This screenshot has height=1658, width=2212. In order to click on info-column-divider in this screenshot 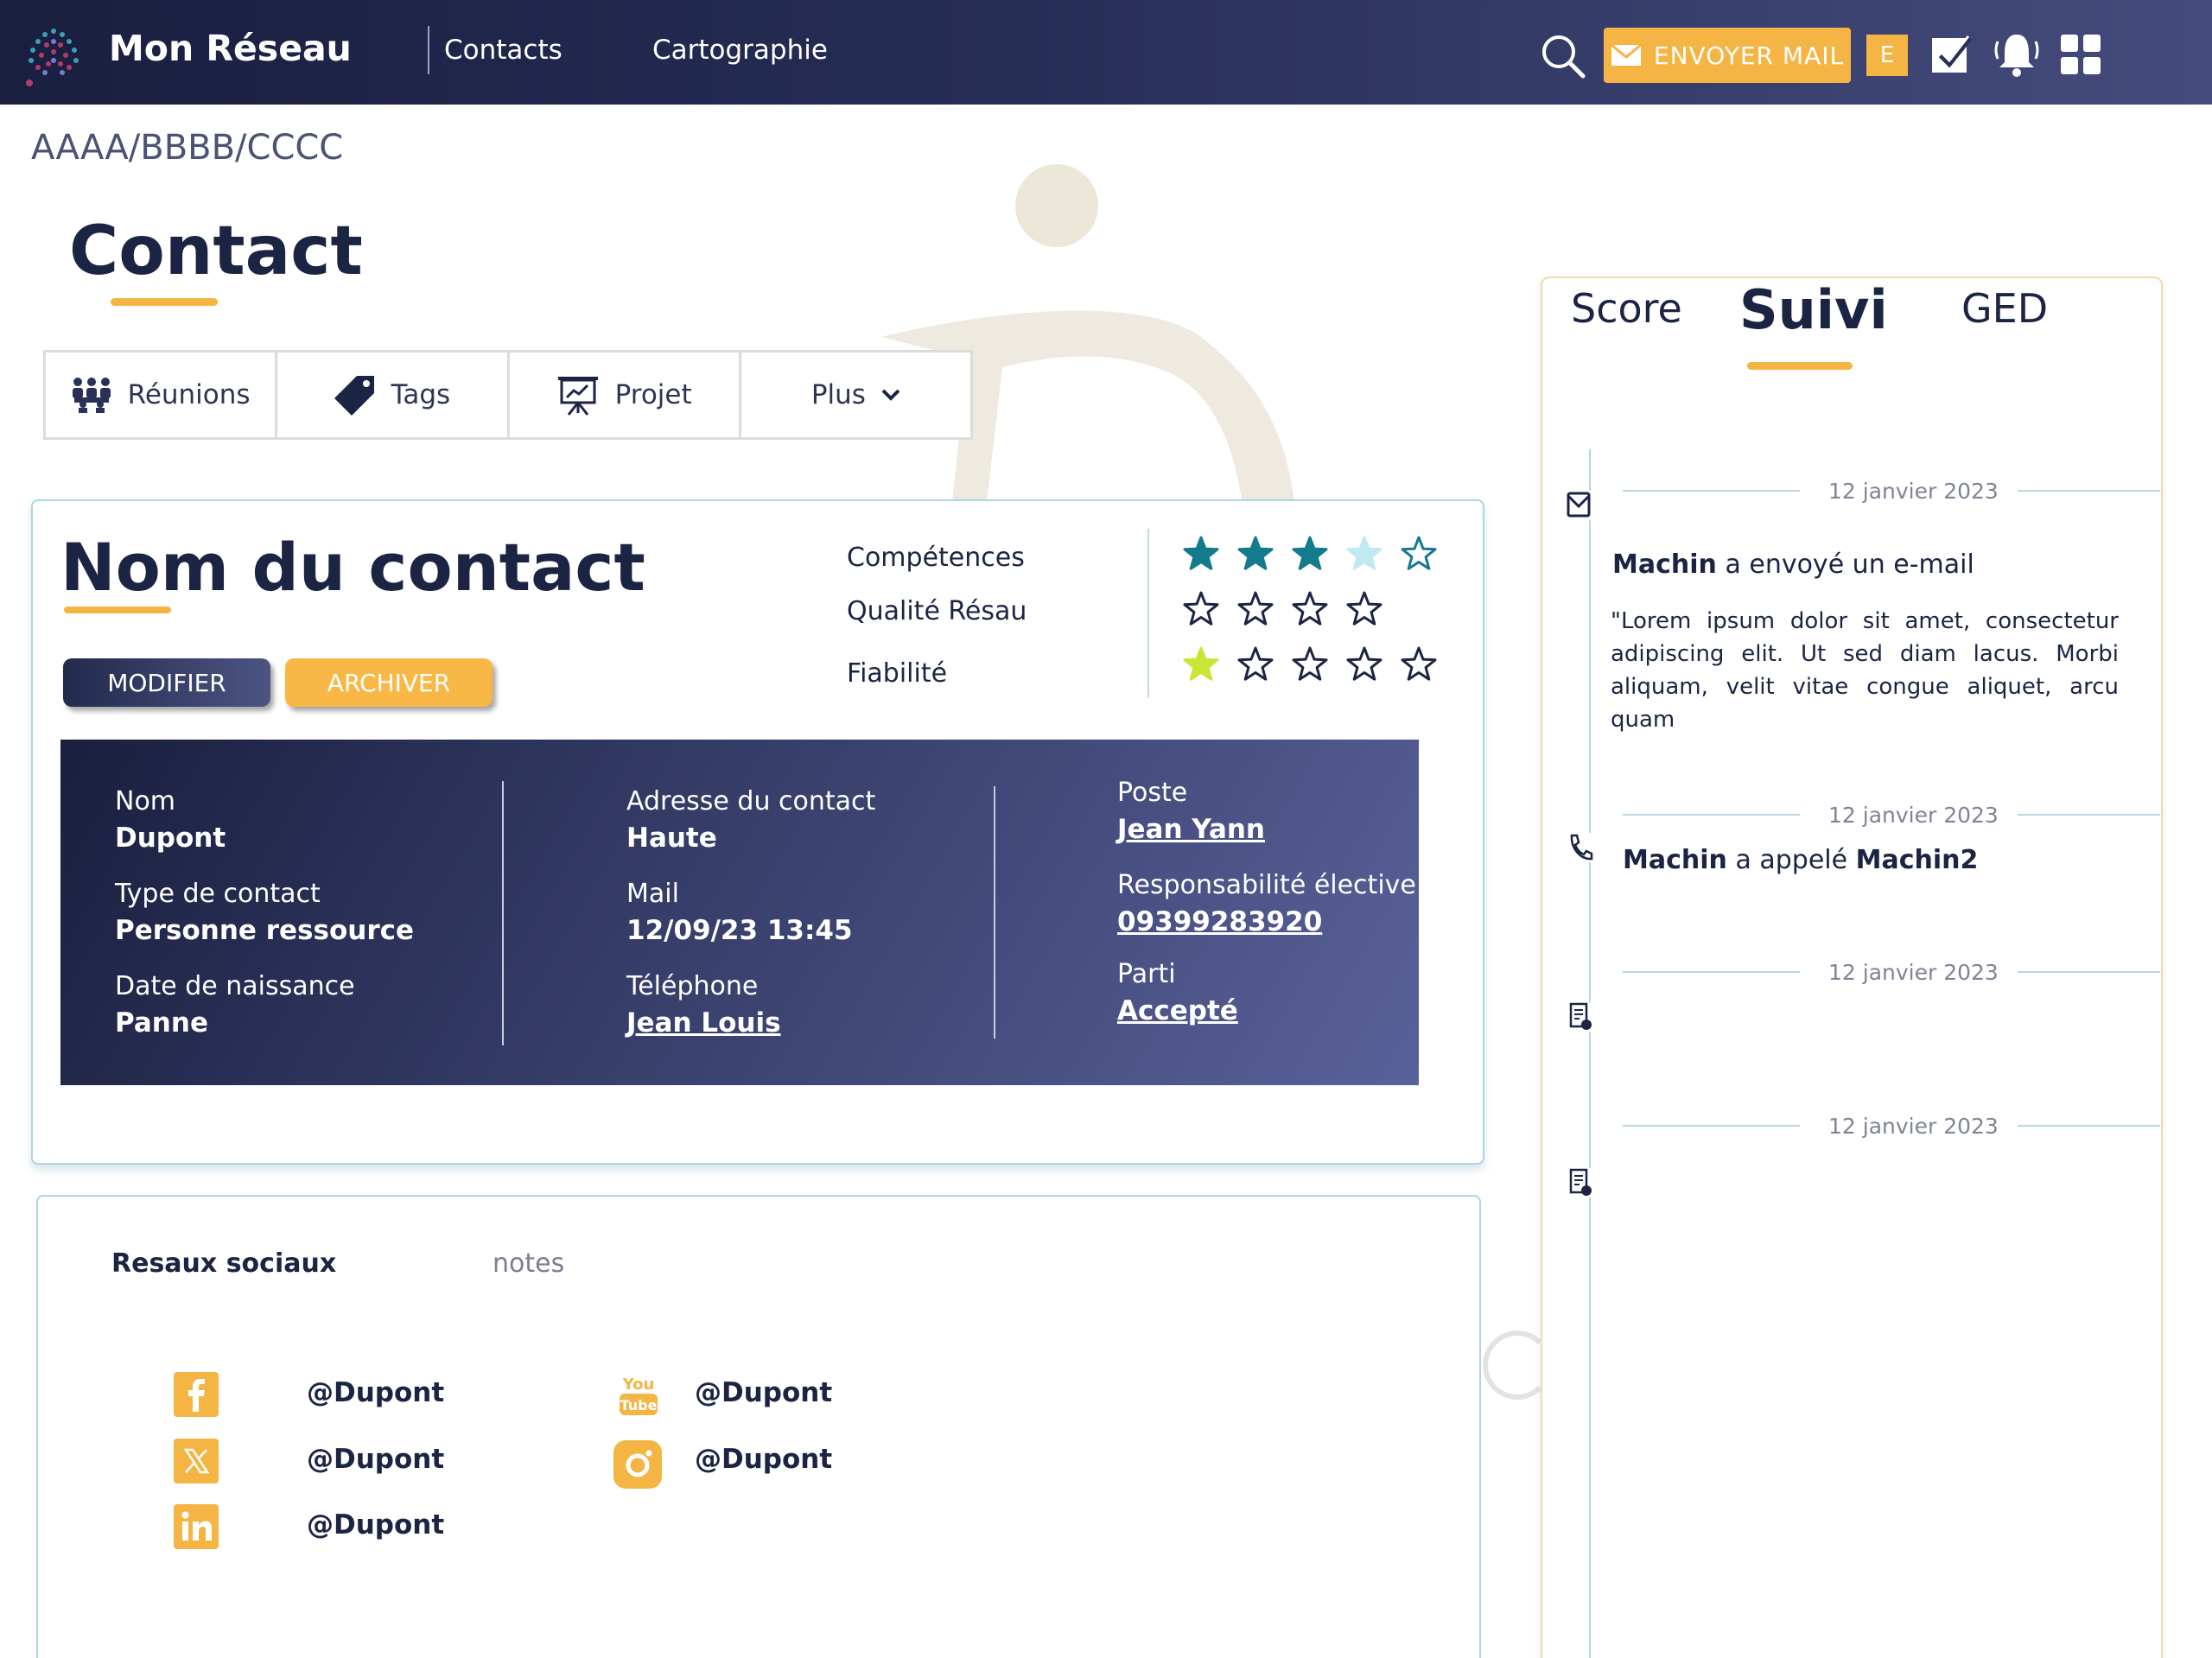, I will do `click(994, 912)`.